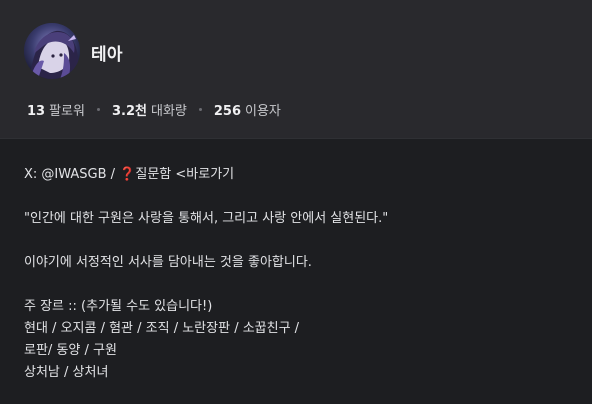 This screenshot has height=404, width=592. What do you see at coordinates (66, 372) in the screenshot?
I see `bio-genre-line: 상처남 / 상처녀` at bounding box center [66, 372].